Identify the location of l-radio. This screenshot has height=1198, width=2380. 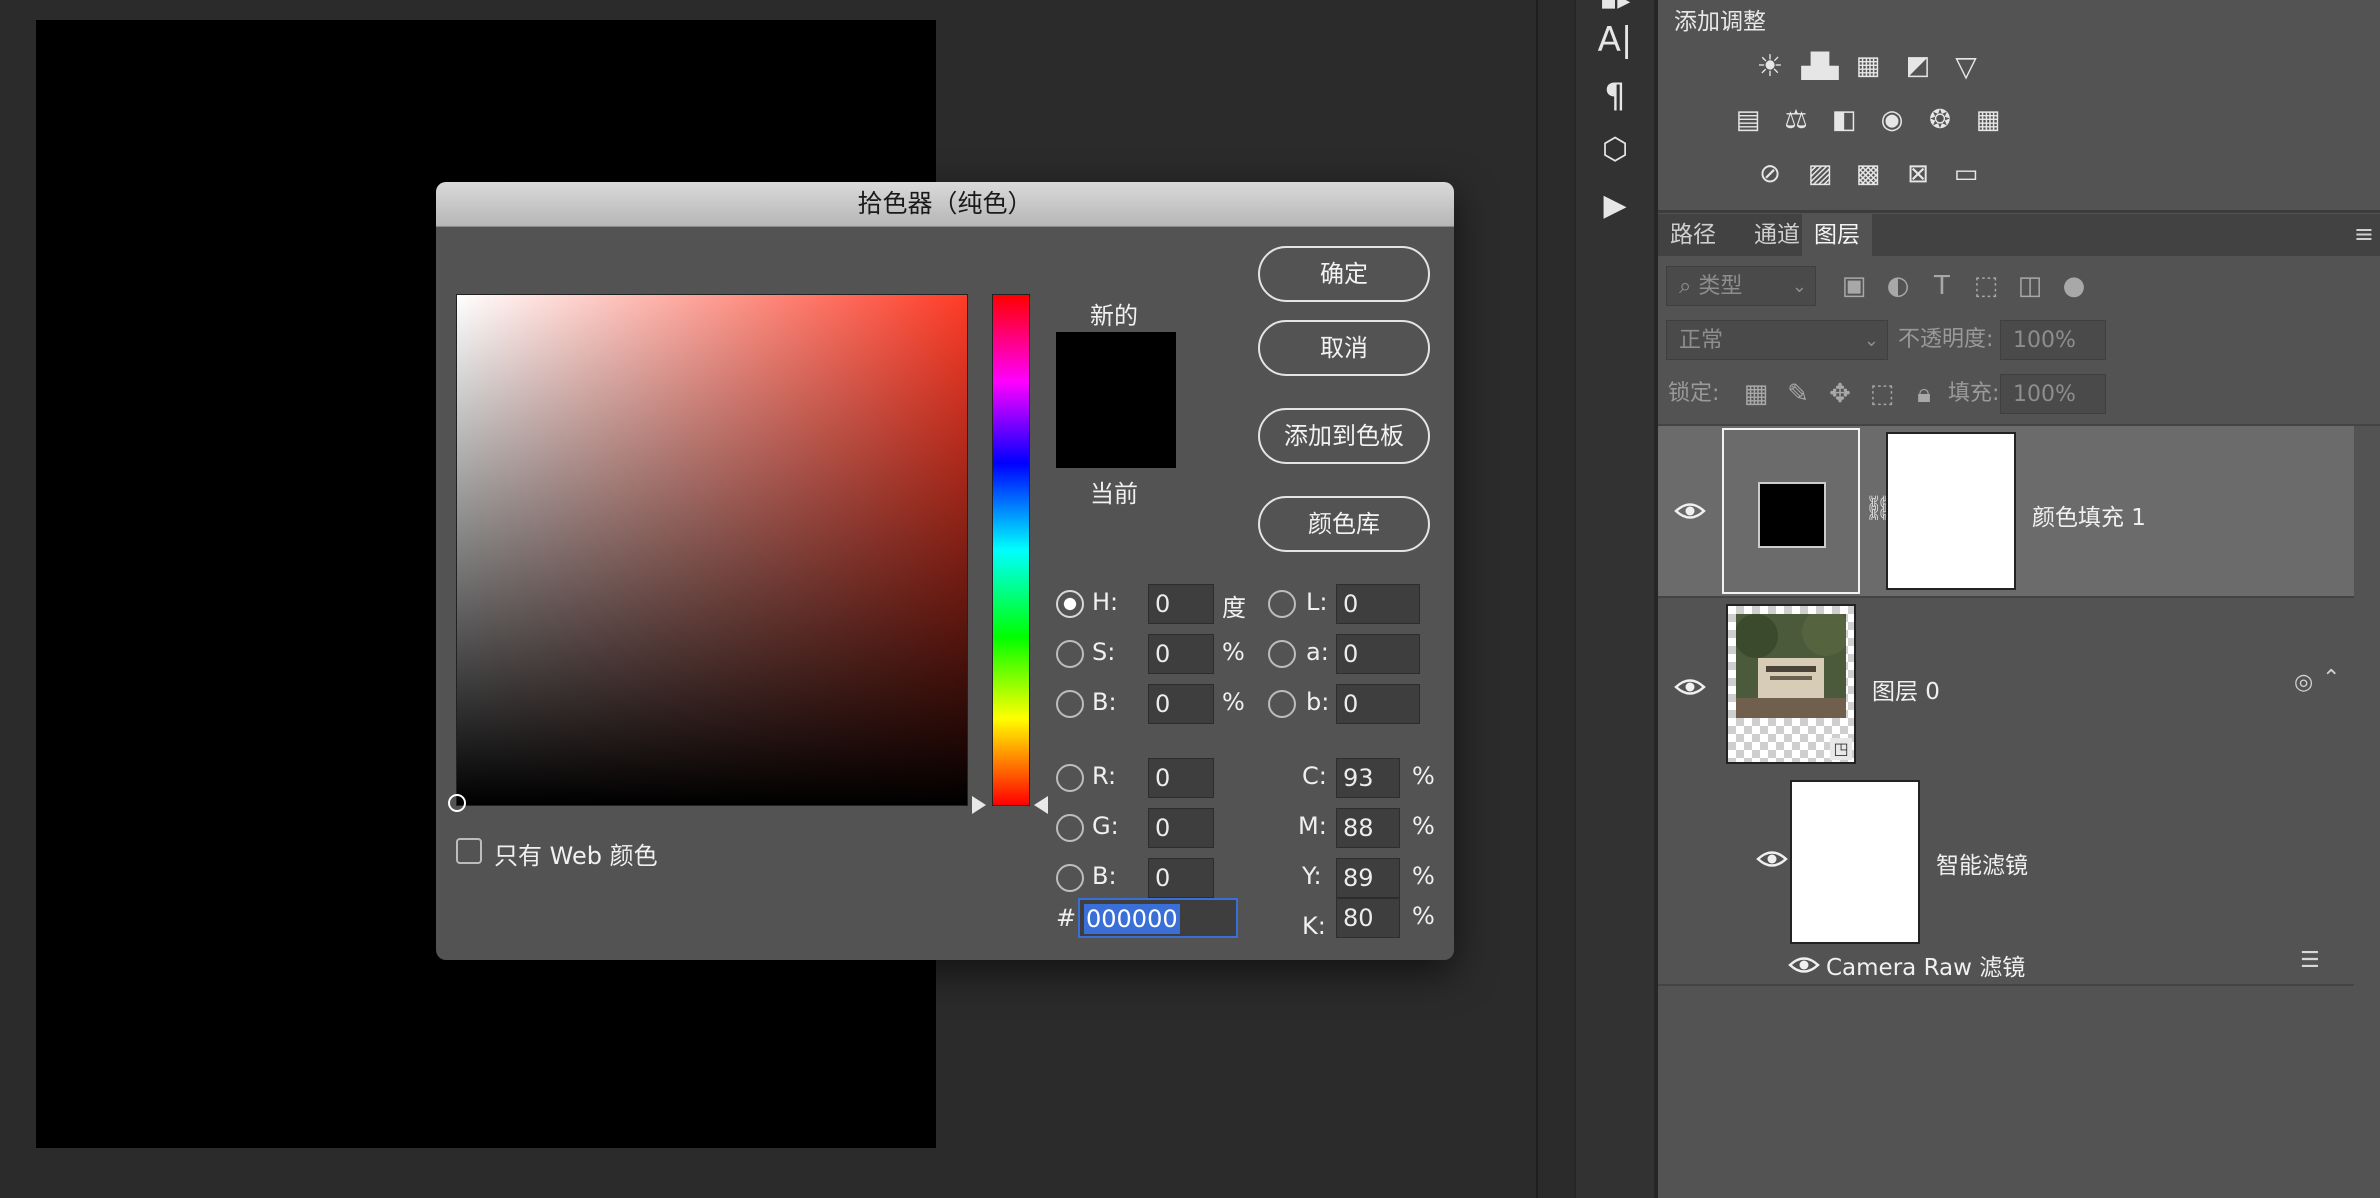
(1282, 604).